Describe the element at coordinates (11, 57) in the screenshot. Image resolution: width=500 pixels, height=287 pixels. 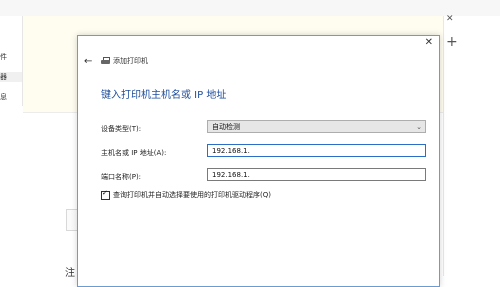
I see `sidebar-item: 件` at that location.